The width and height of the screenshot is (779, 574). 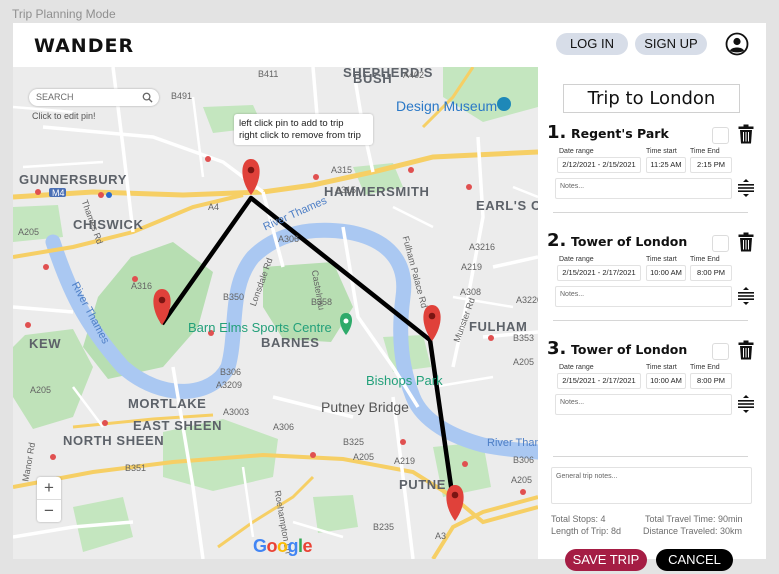 What do you see at coordinates (49, 488) in the screenshot?
I see `zoom-in-button: +` at bounding box center [49, 488].